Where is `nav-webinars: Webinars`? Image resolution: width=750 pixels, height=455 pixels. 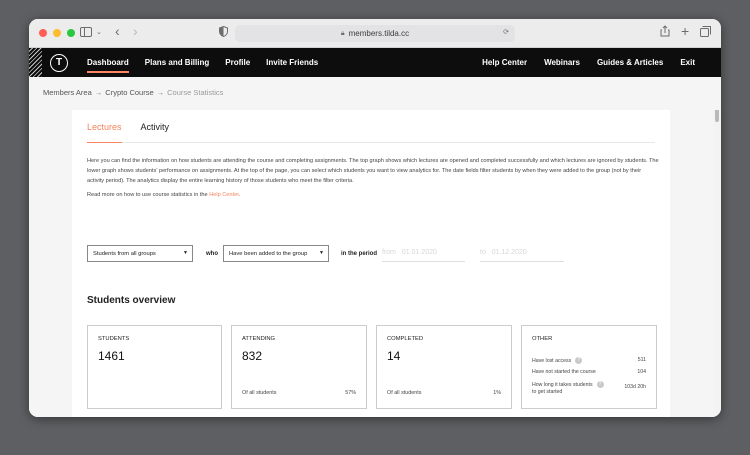 nav-webinars: Webinars is located at coordinates (562, 62).